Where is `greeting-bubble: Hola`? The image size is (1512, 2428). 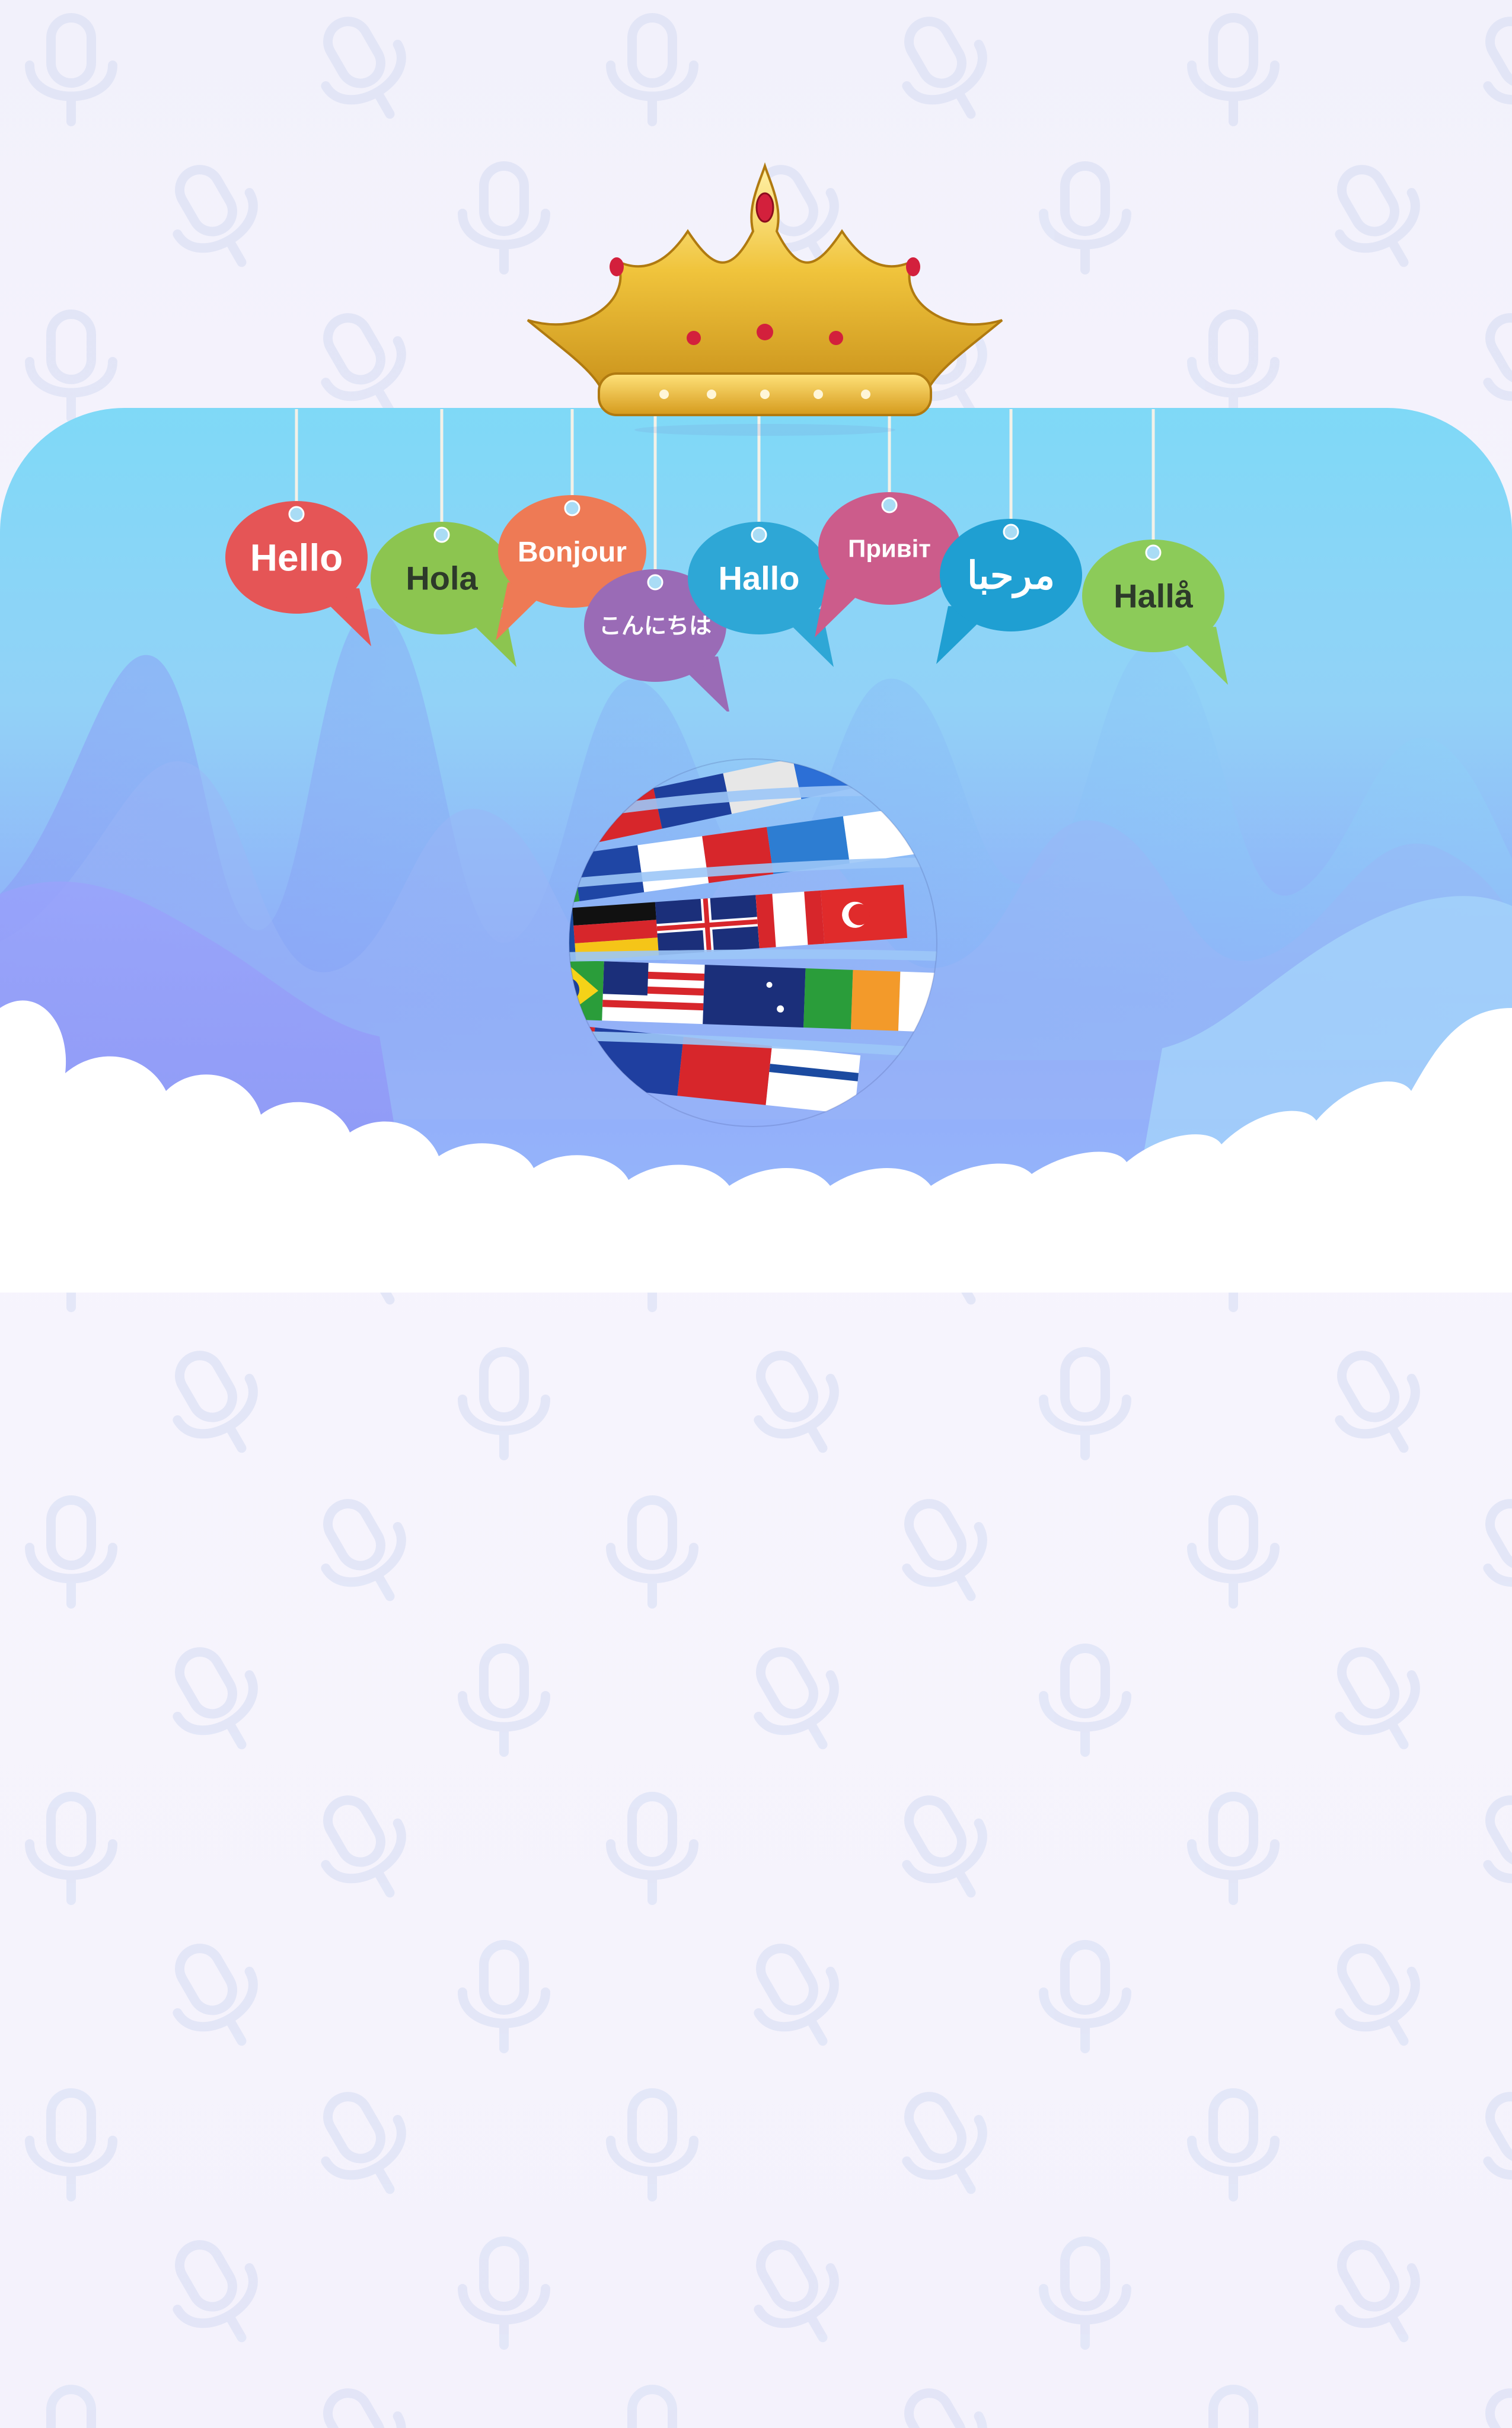
greeting-bubble: Hola is located at coordinates (443, 594).